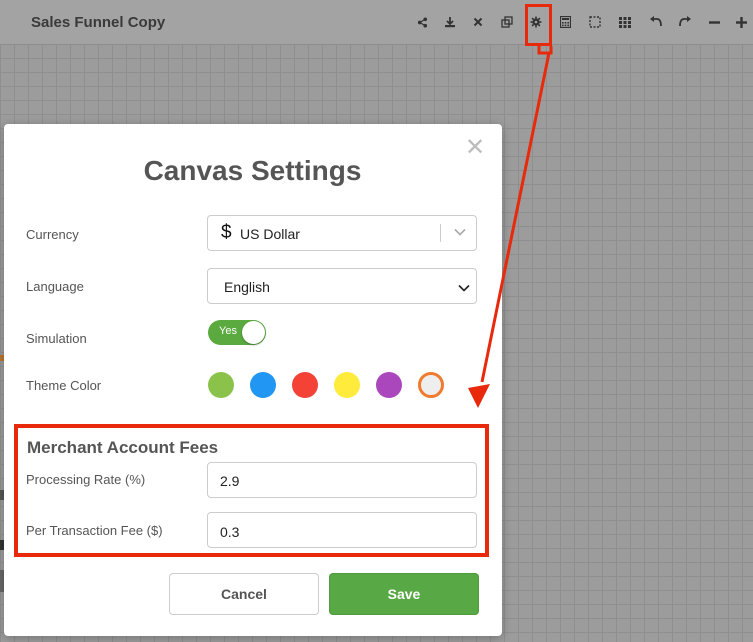  I want to click on close-icon, so click(478, 22).